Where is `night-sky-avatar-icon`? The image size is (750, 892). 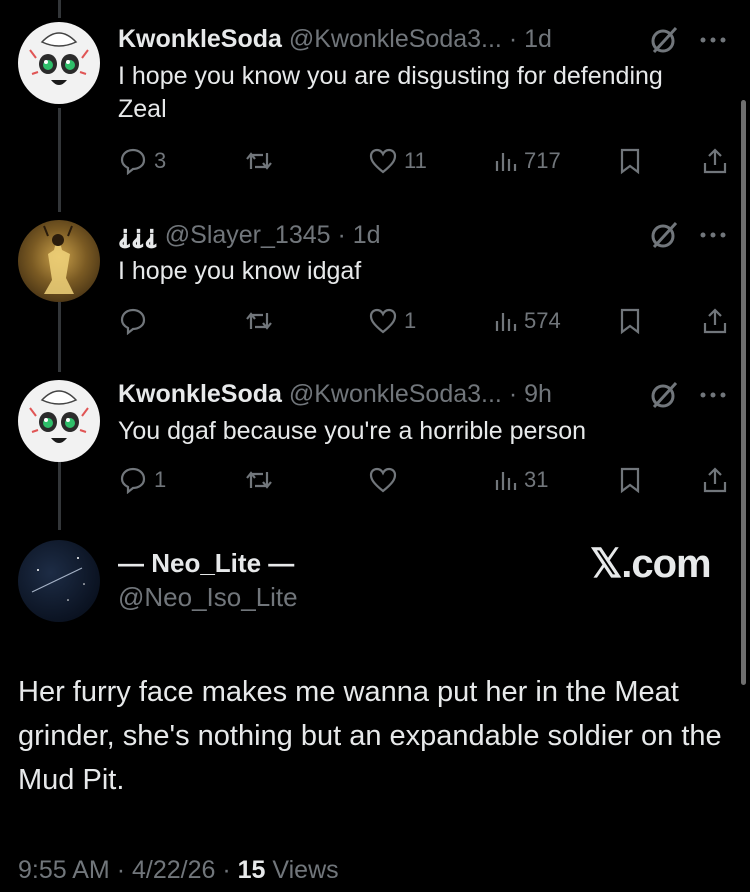 night-sky-avatar-icon is located at coordinates (58, 579).